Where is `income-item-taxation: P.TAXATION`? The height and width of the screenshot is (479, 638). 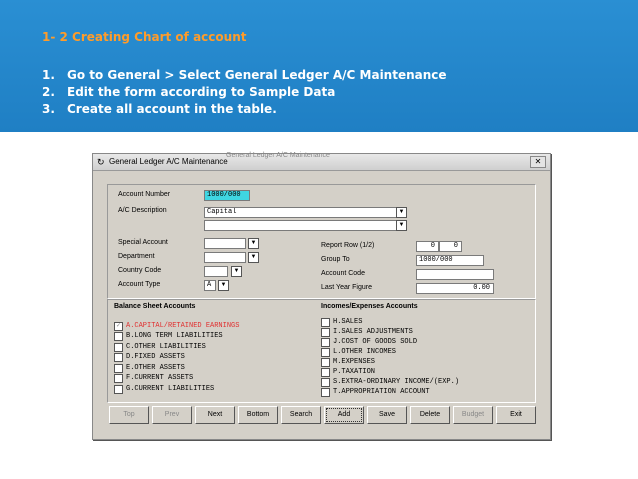 income-item-taxation: P.TAXATION is located at coordinates (354, 372).